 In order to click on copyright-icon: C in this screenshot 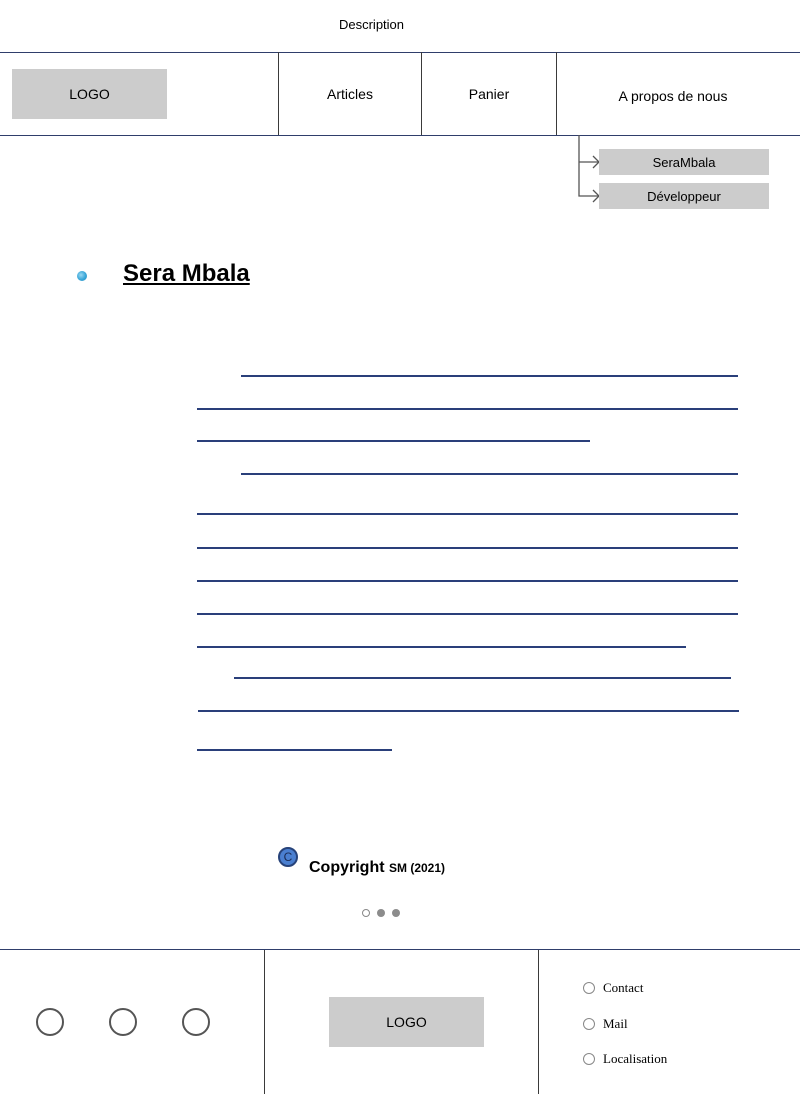, I will do `click(288, 857)`.